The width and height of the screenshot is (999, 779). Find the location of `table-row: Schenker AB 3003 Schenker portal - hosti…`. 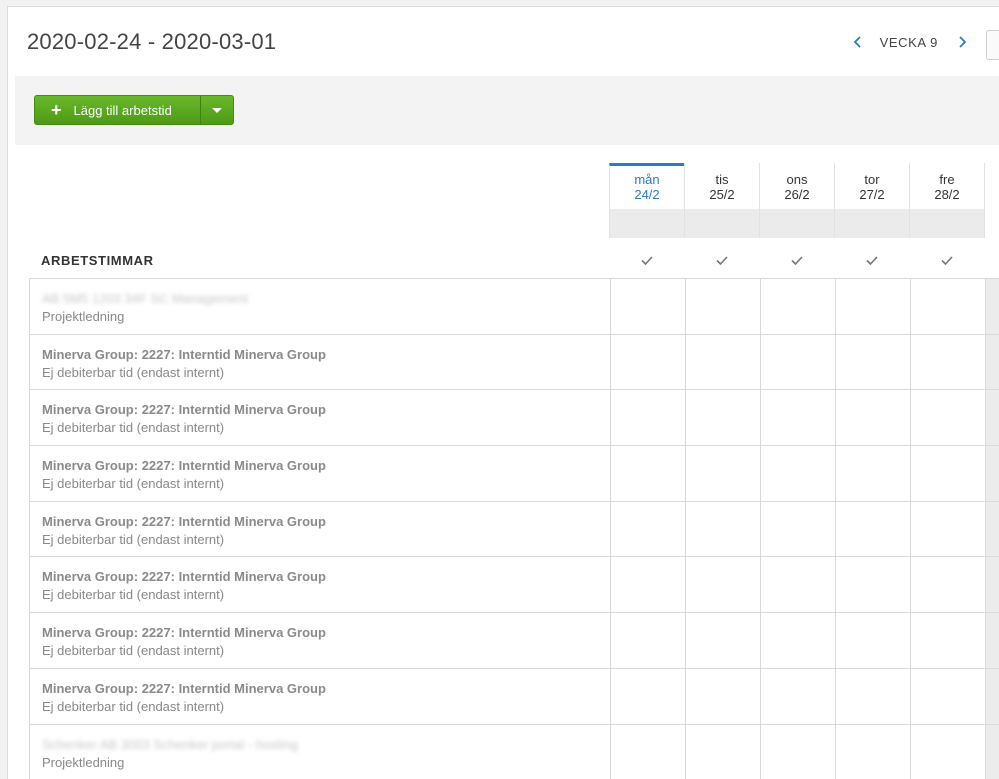

table-row: Schenker AB 3003 Schenker portal - hosti… is located at coordinates (514, 751).